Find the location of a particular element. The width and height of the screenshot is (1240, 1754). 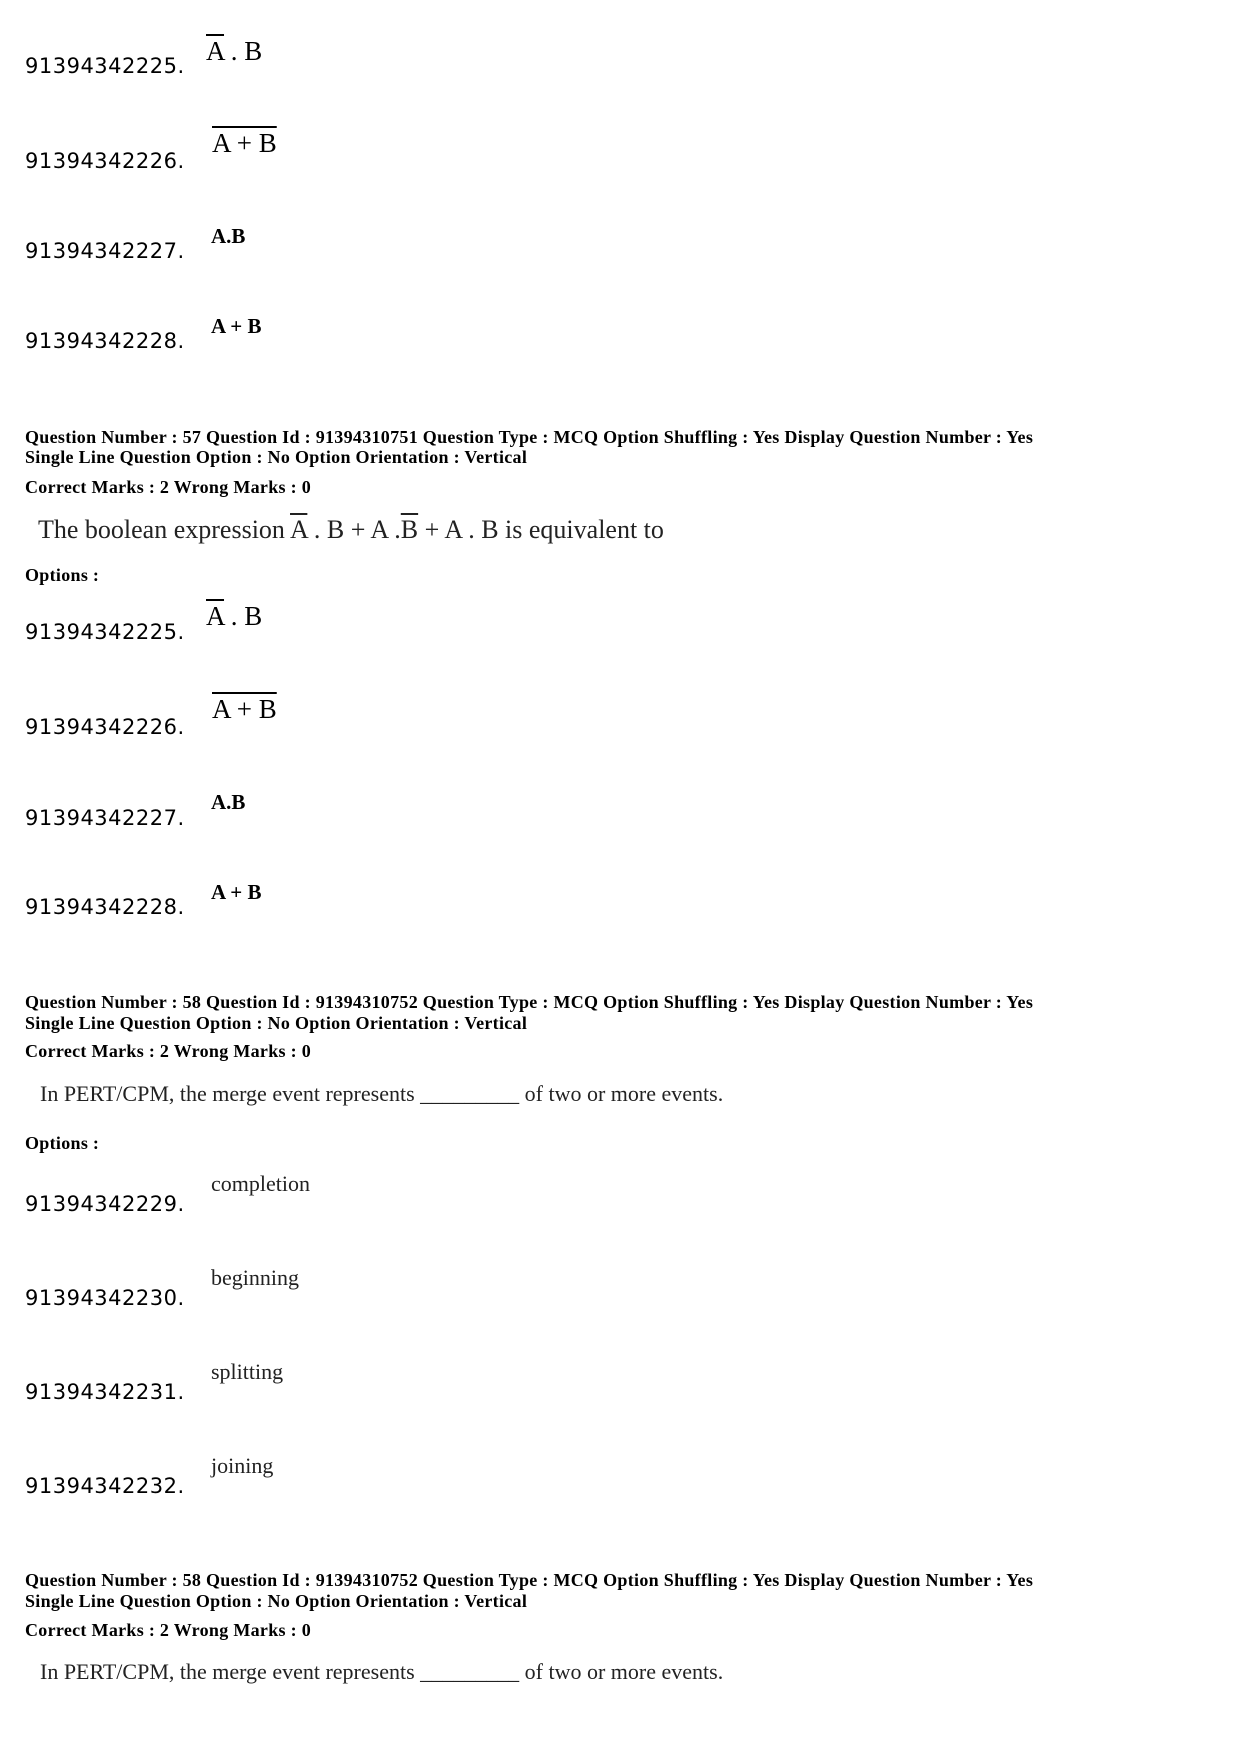

option-id: 91394342232. is located at coordinates (105, 1486).